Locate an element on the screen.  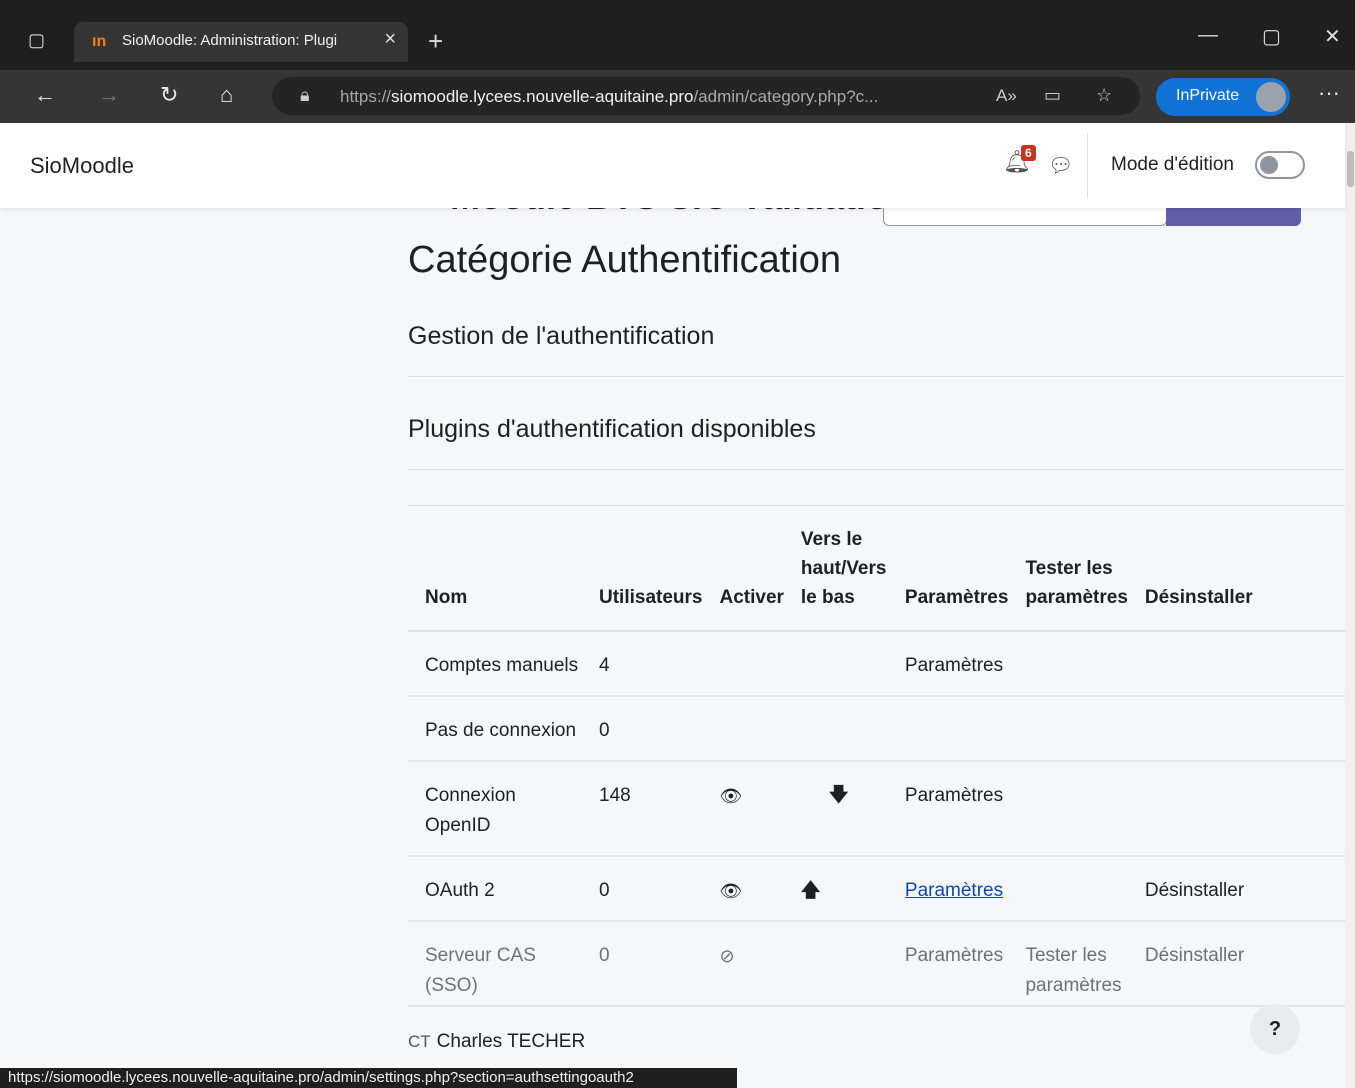
col-updown: Vers le haut/Vers le bas is located at coordinates (835, 568).